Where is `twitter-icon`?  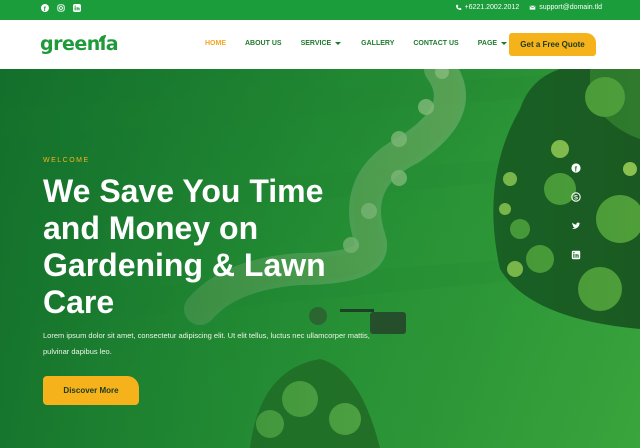
twitter-icon is located at coordinates (576, 226).